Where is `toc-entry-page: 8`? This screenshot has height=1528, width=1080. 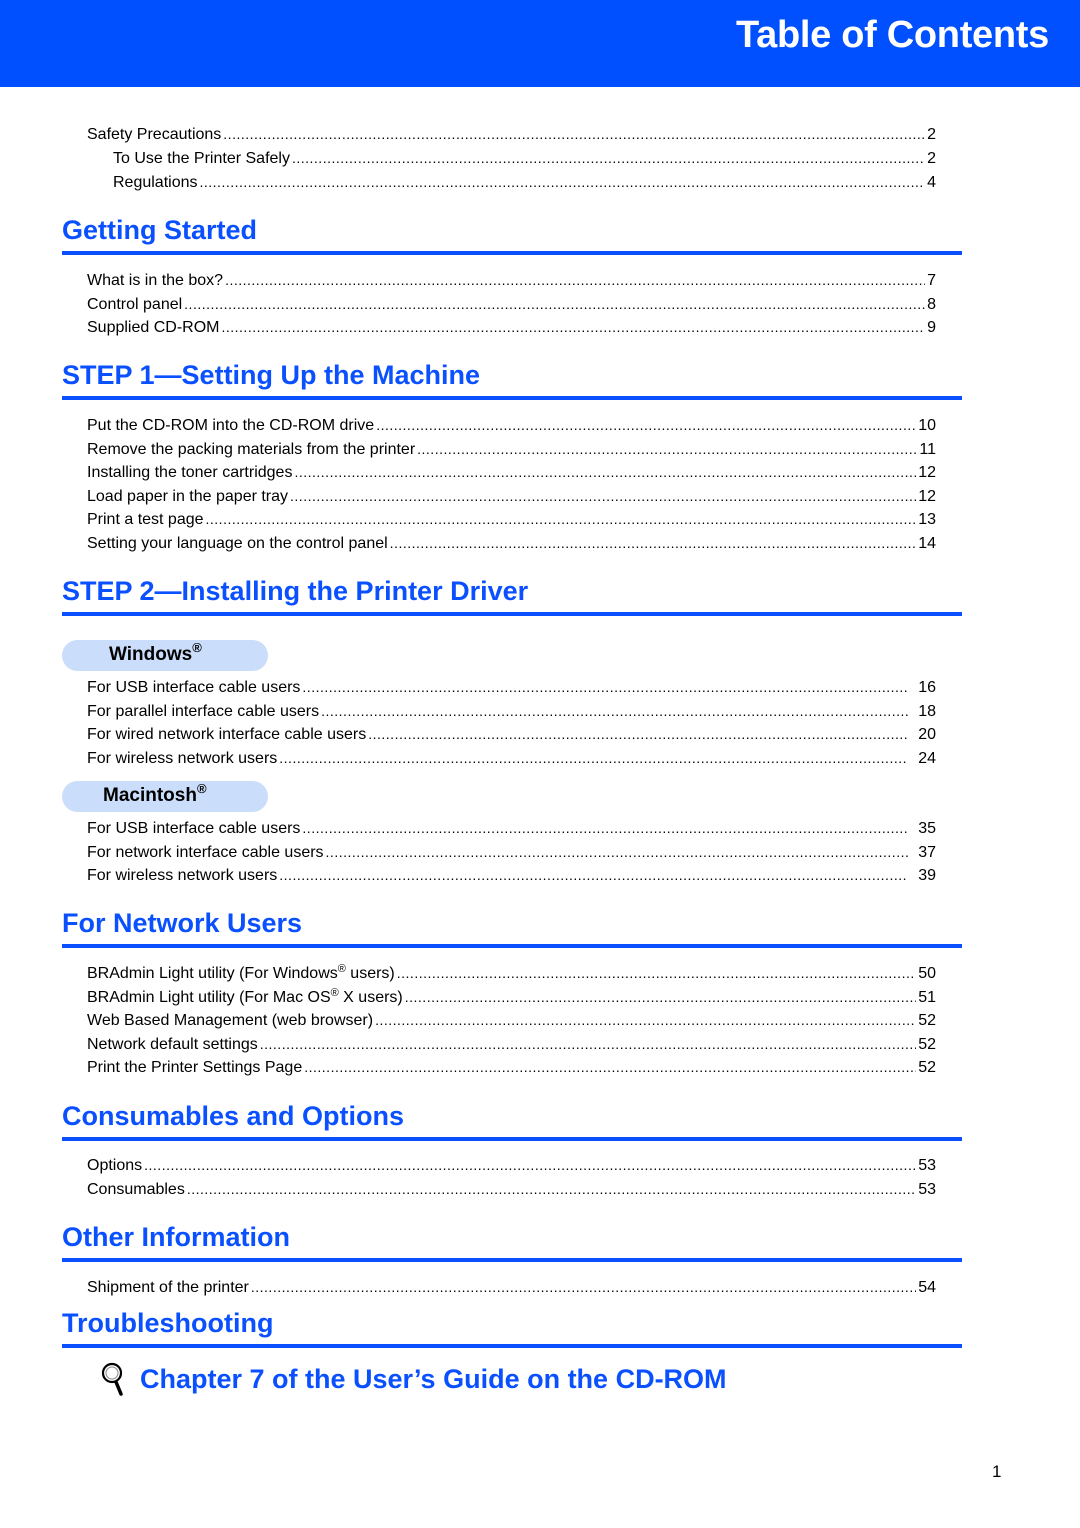 toc-entry-page: 8 is located at coordinates (931, 304).